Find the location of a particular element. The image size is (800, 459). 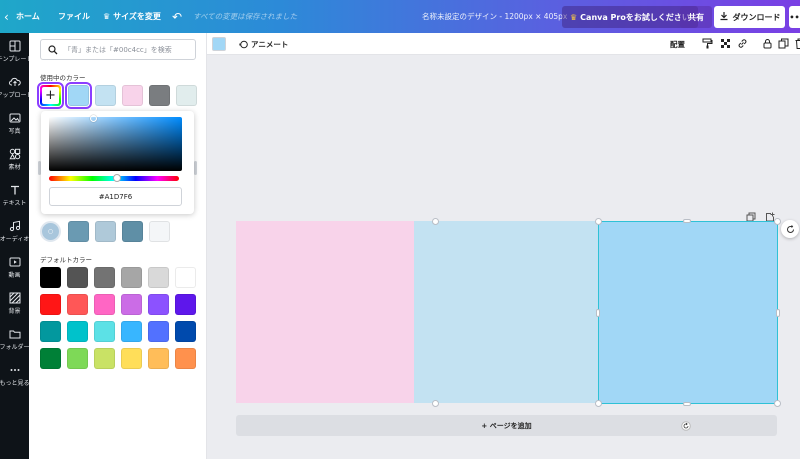

saturation-knob is located at coordinates (93, 118).